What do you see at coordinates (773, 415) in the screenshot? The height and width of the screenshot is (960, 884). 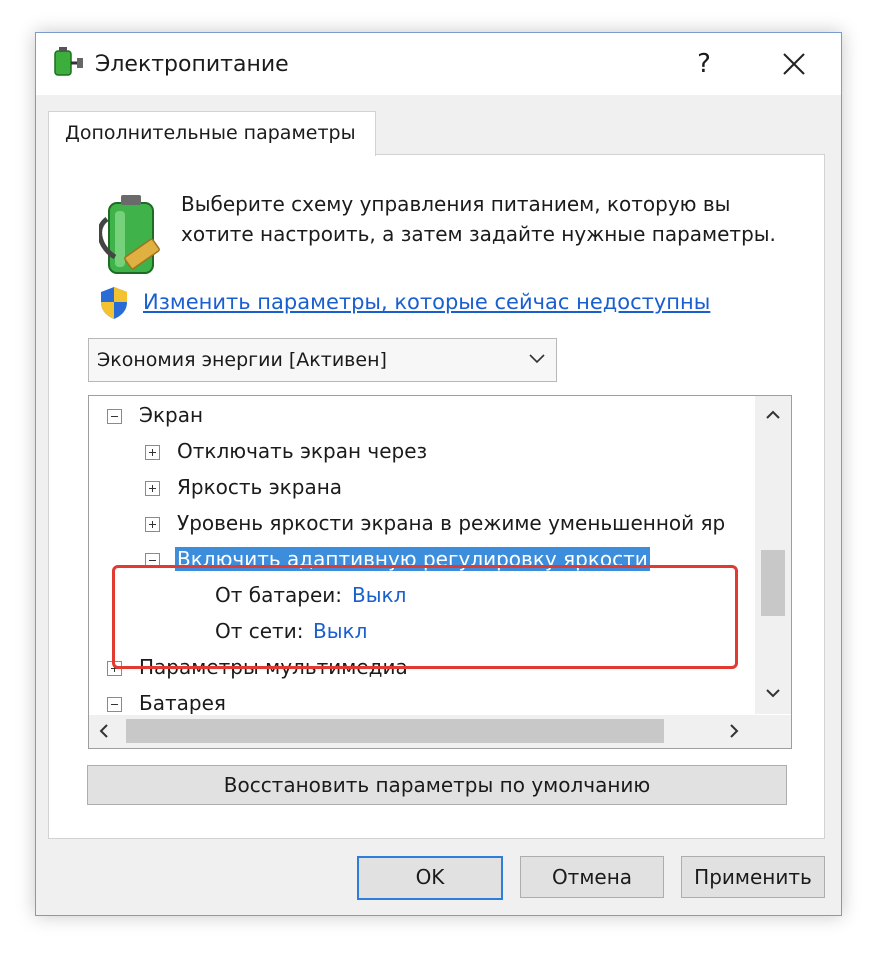 I see `scroll-up-icon` at bounding box center [773, 415].